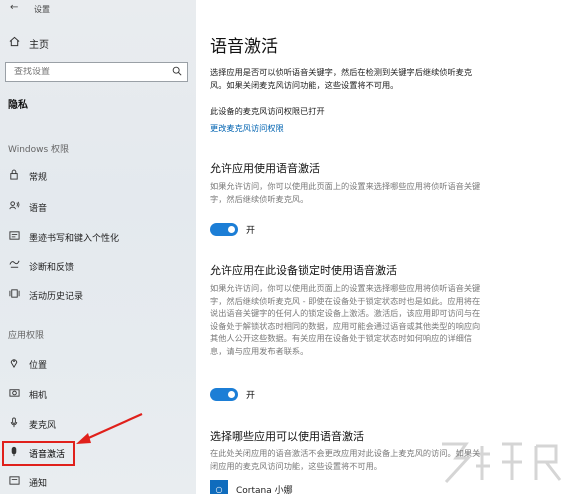  What do you see at coordinates (18, 105) in the screenshot?
I see `current-section-heading: 隐私` at bounding box center [18, 105].